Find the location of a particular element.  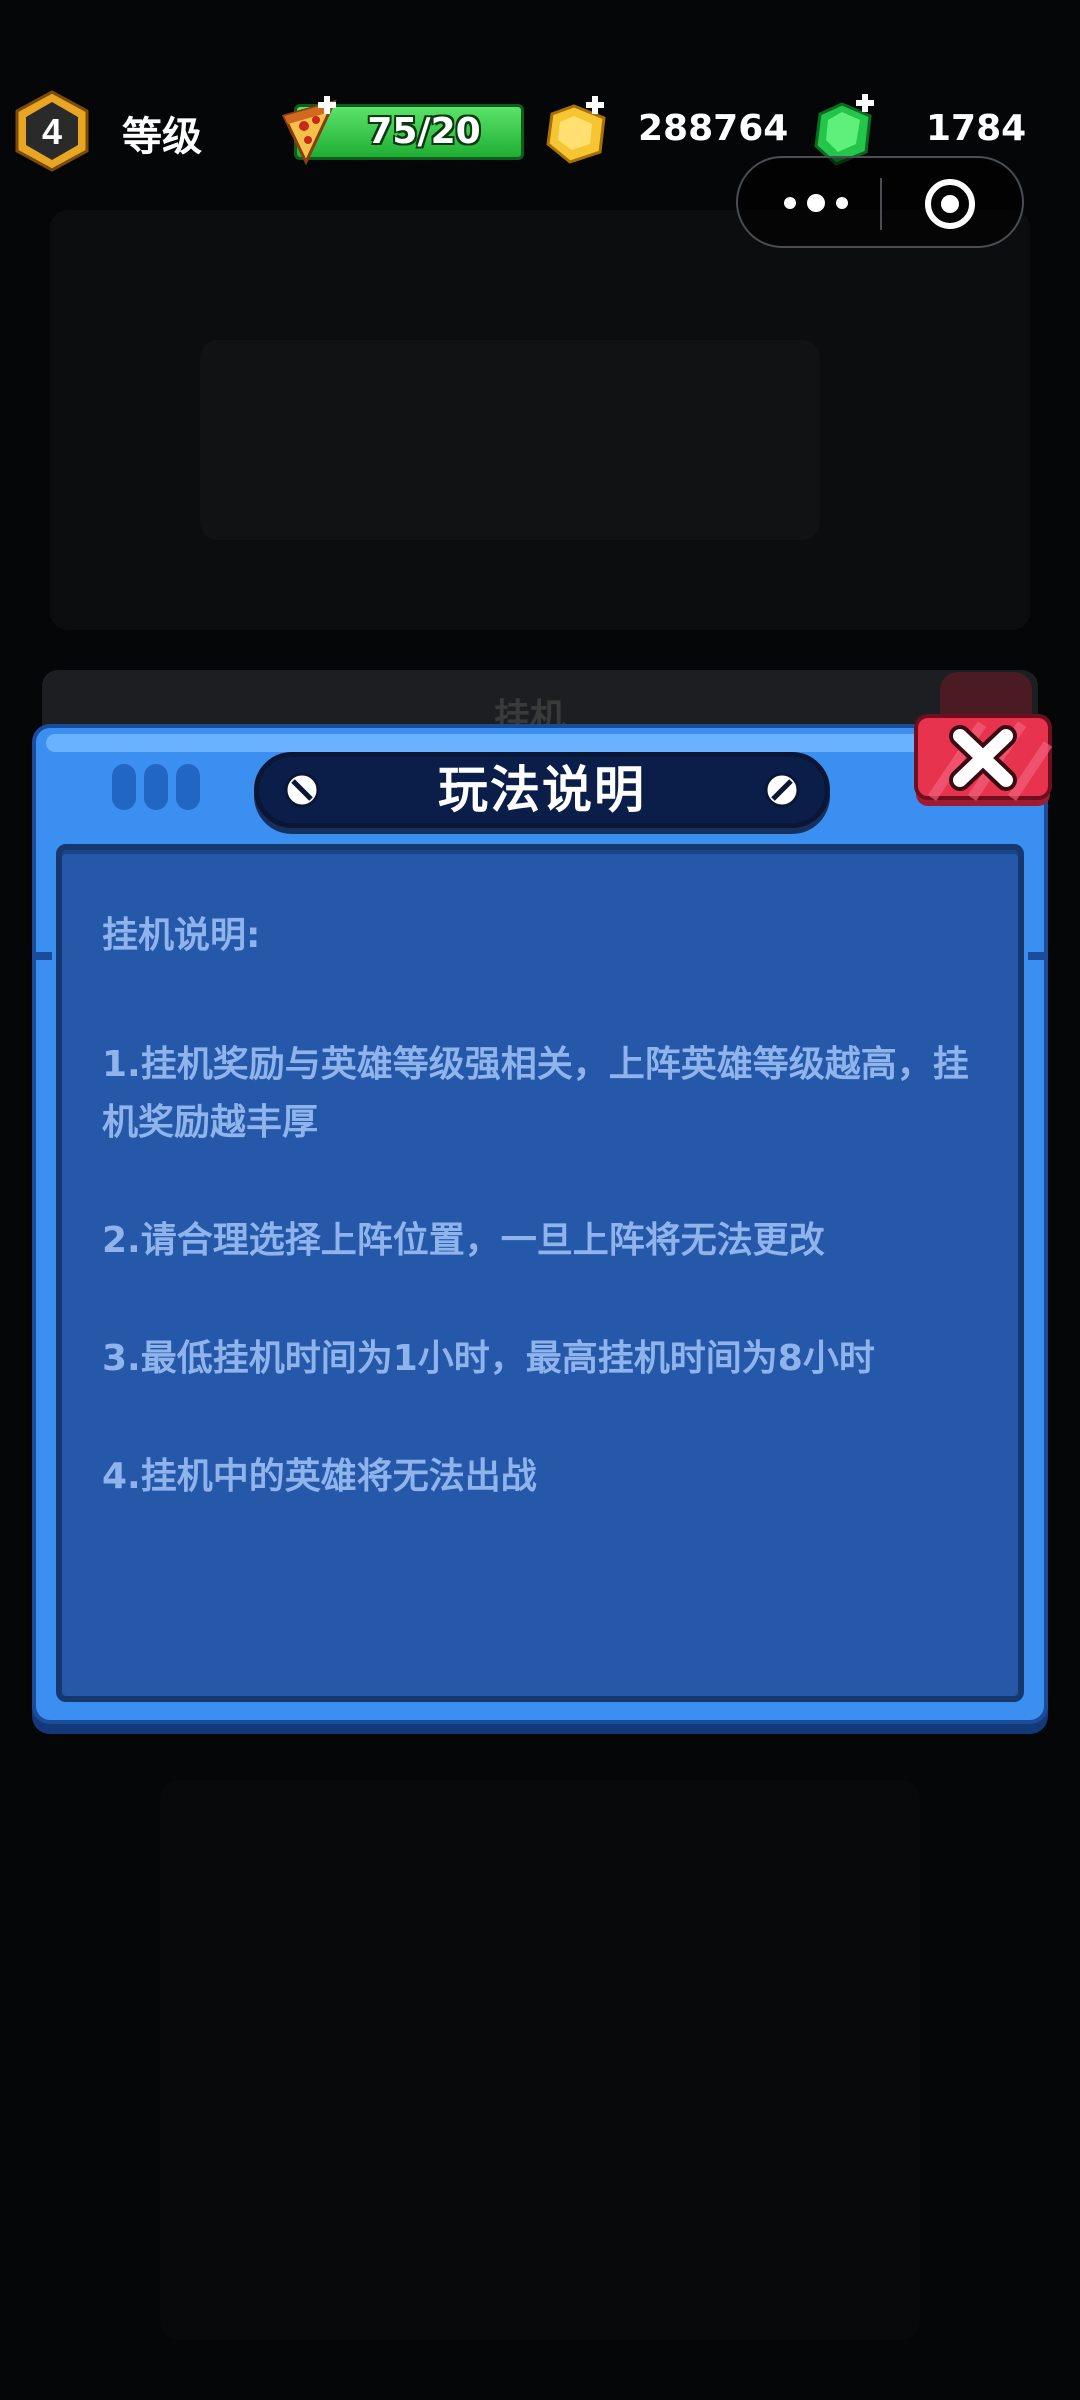

more-dots-icon is located at coordinates (816, 203).